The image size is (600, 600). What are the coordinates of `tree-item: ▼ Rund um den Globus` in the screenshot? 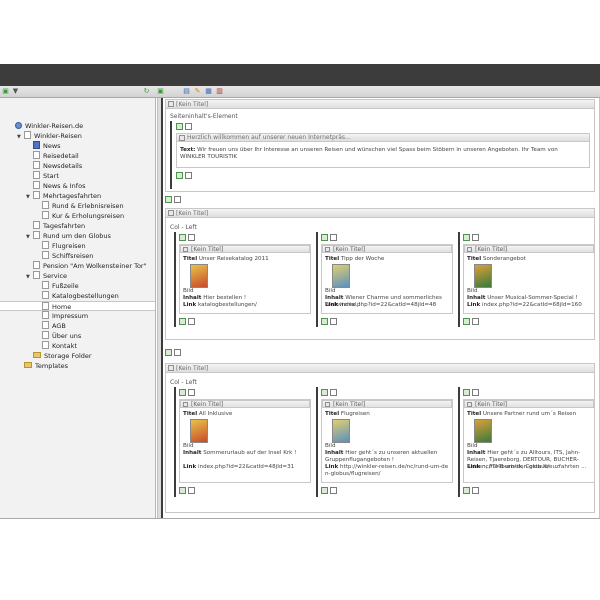 It's located at (68, 236).